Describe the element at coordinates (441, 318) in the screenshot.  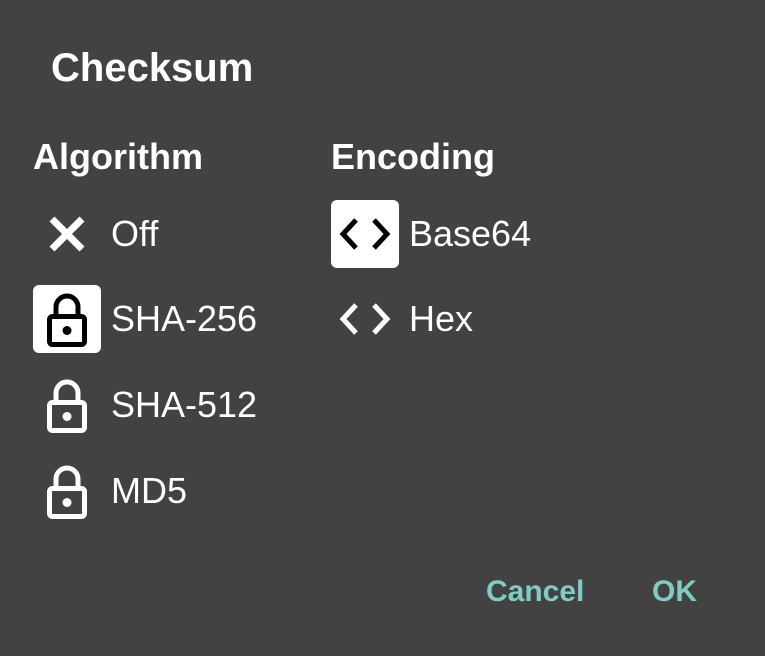
I see `encoding-option-label: Hex` at that location.